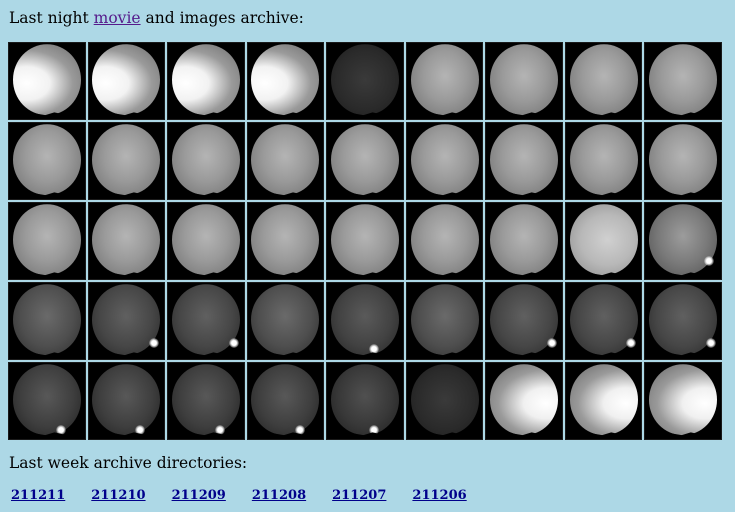  I want to click on week-archive-heading: Last week archive directories:, so click(128, 463).